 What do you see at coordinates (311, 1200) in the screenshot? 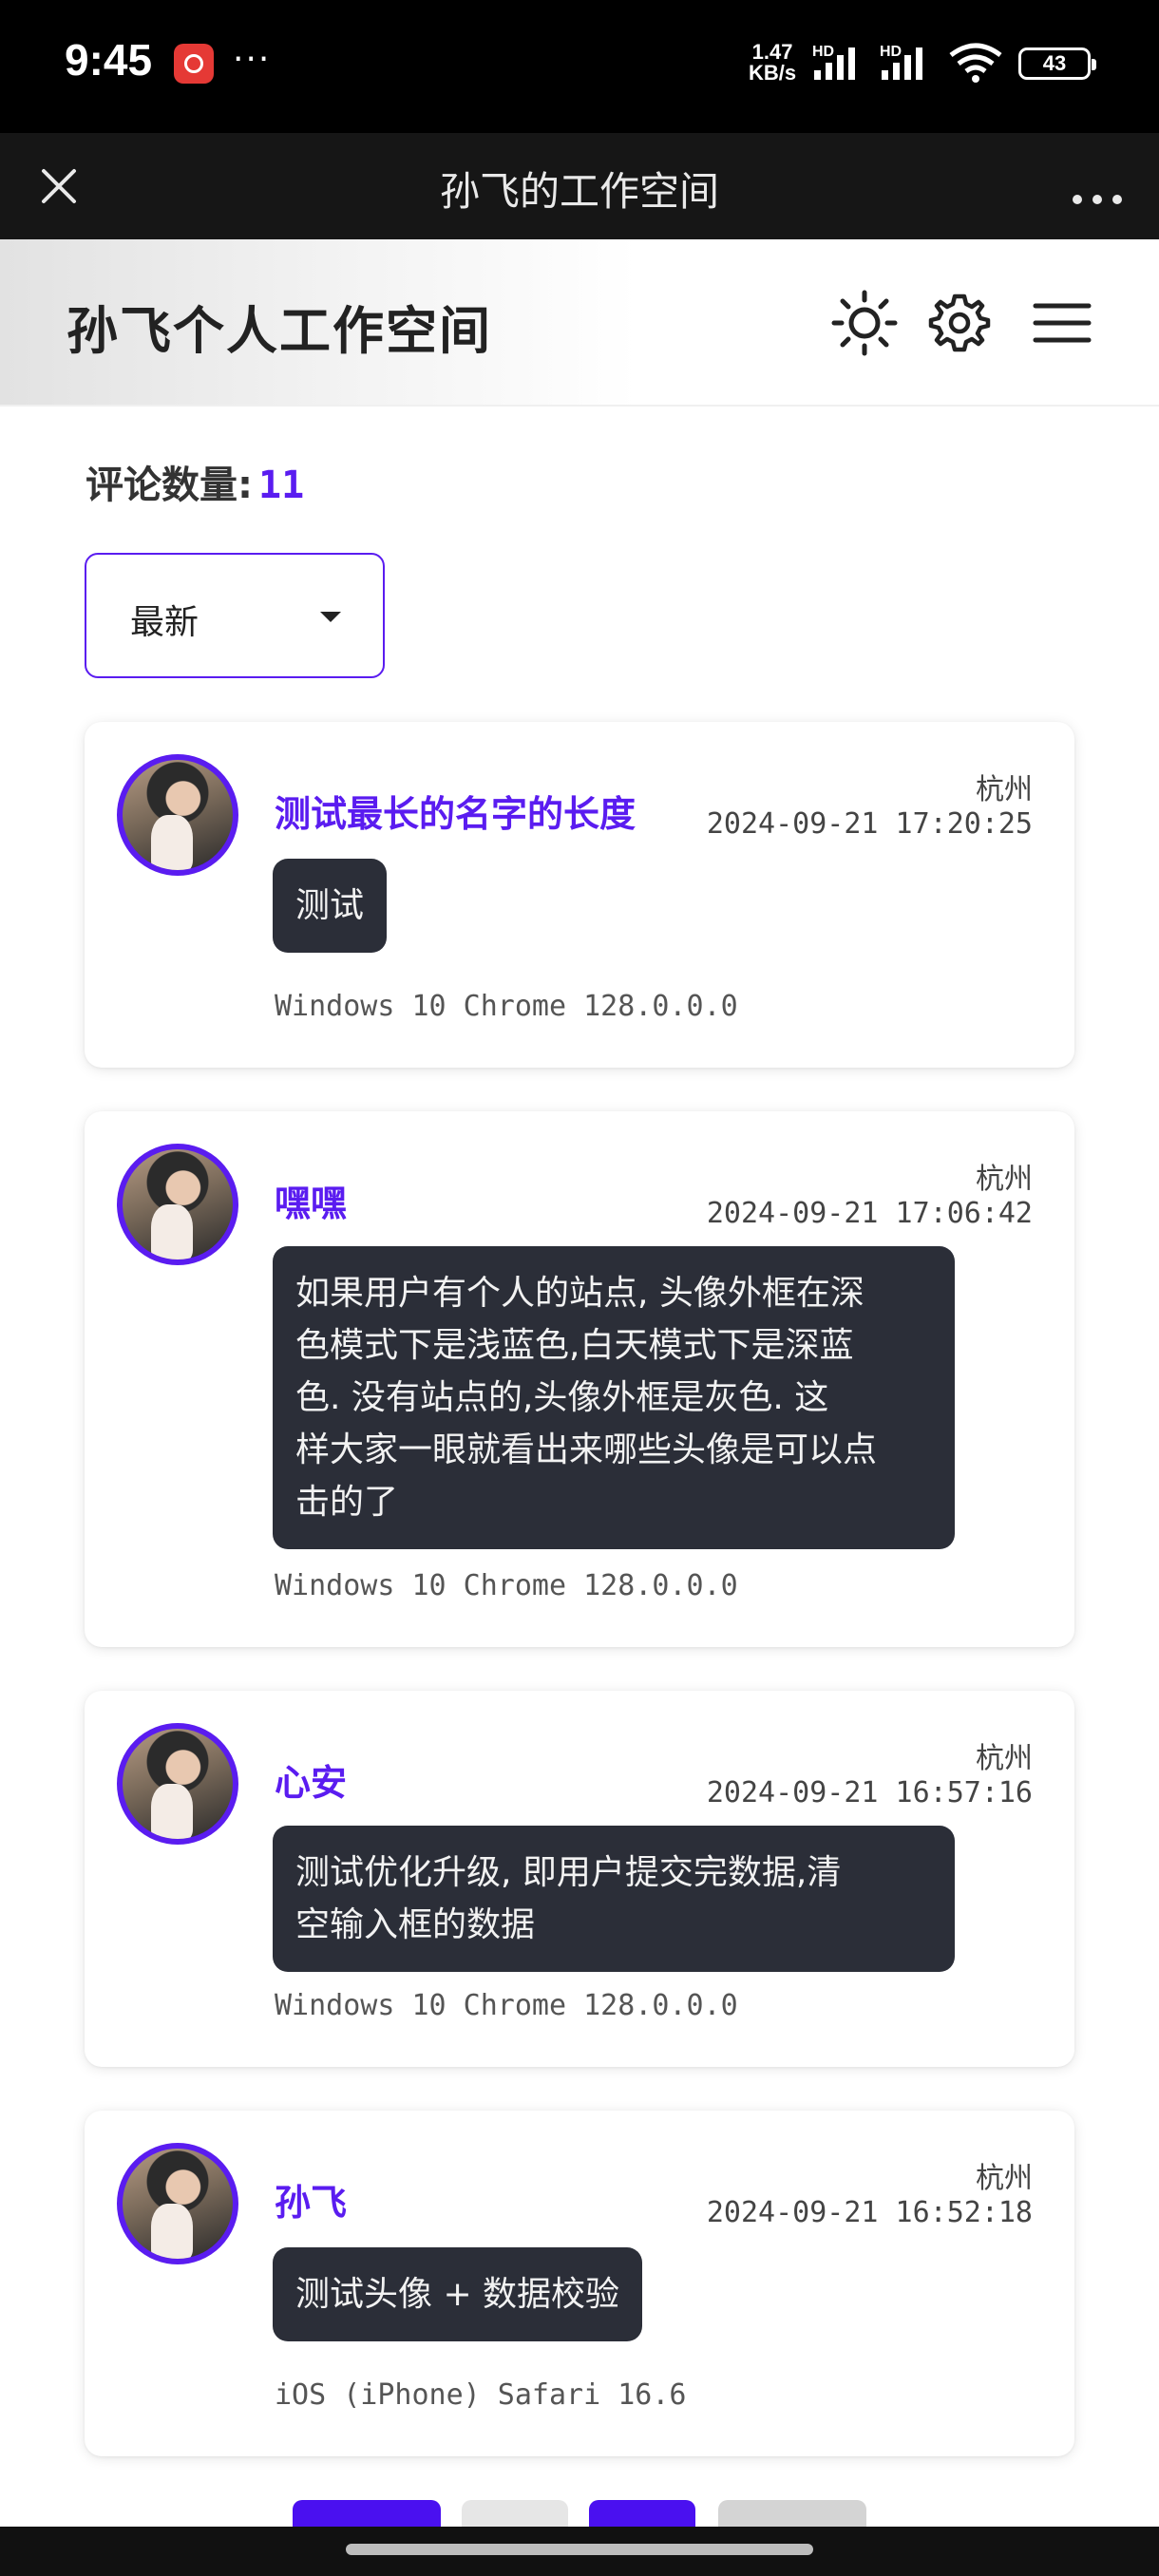
I see `comment-author: 嘿嘿` at bounding box center [311, 1200].